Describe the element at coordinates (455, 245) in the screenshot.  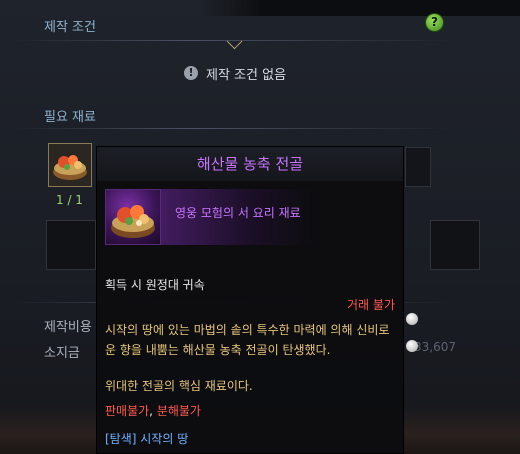
I see `result-slot` at that location.